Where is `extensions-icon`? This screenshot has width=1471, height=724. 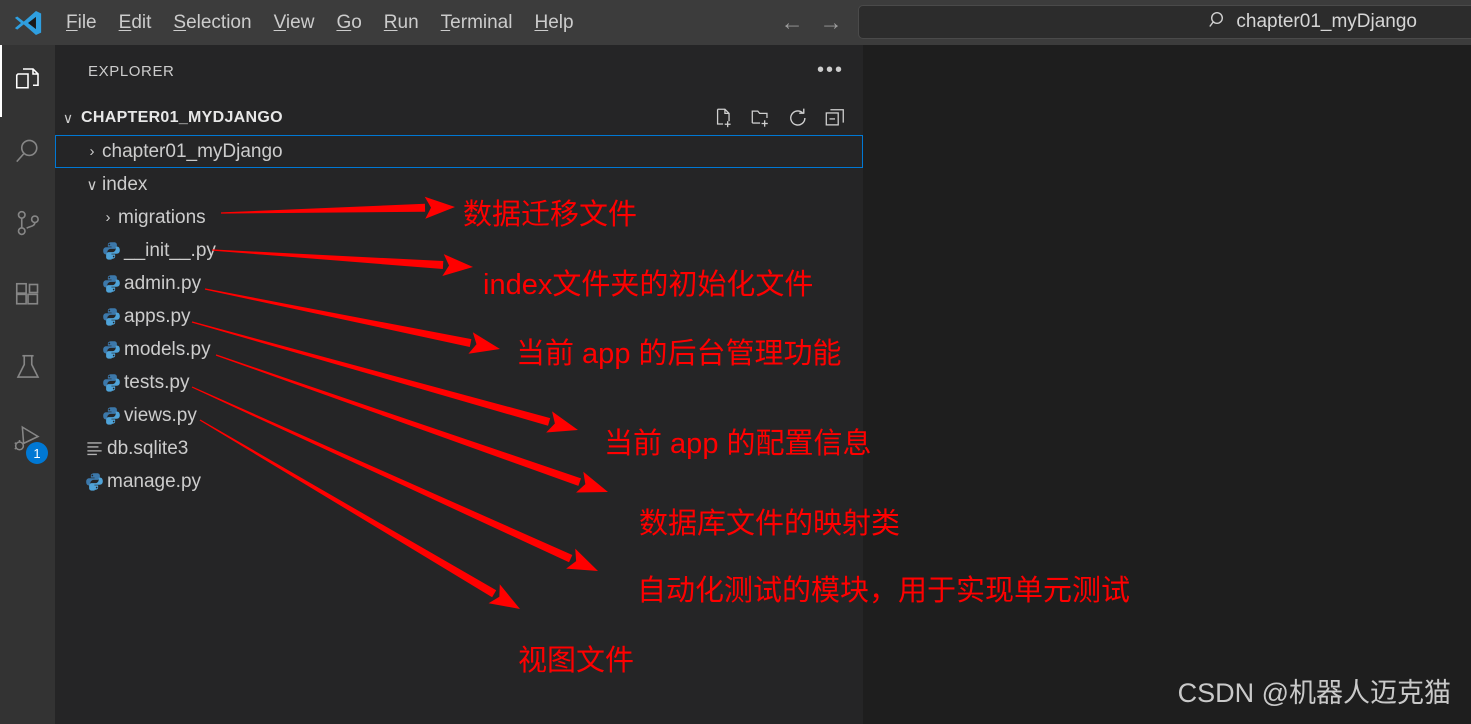
extensions-icon is located at coordinates (28, 297).